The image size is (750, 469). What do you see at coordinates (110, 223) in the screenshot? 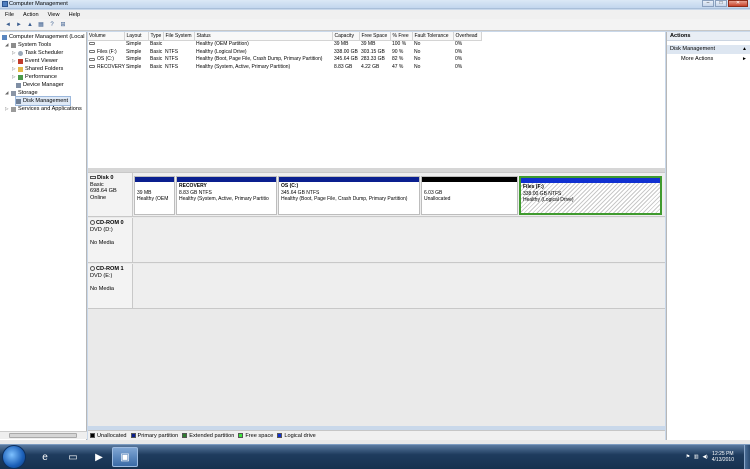
I see `disk-name: CD-ROM 0` at bounding box center [110, 223].